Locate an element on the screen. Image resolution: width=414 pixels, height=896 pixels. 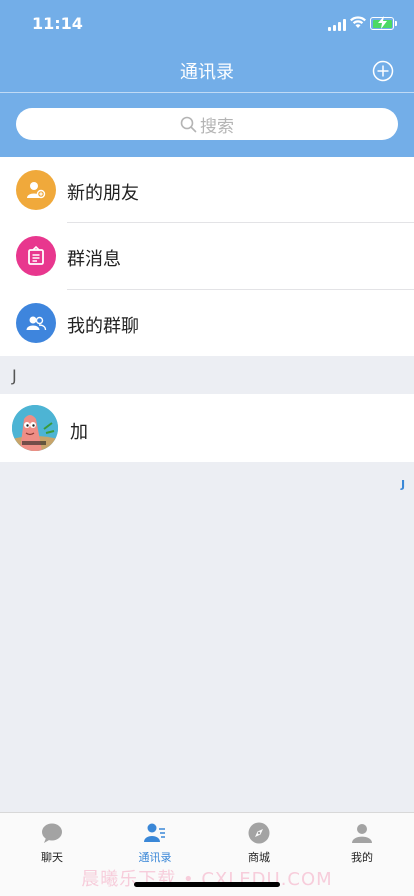
tab-label: 商城 is located at coordinates (259, 857).